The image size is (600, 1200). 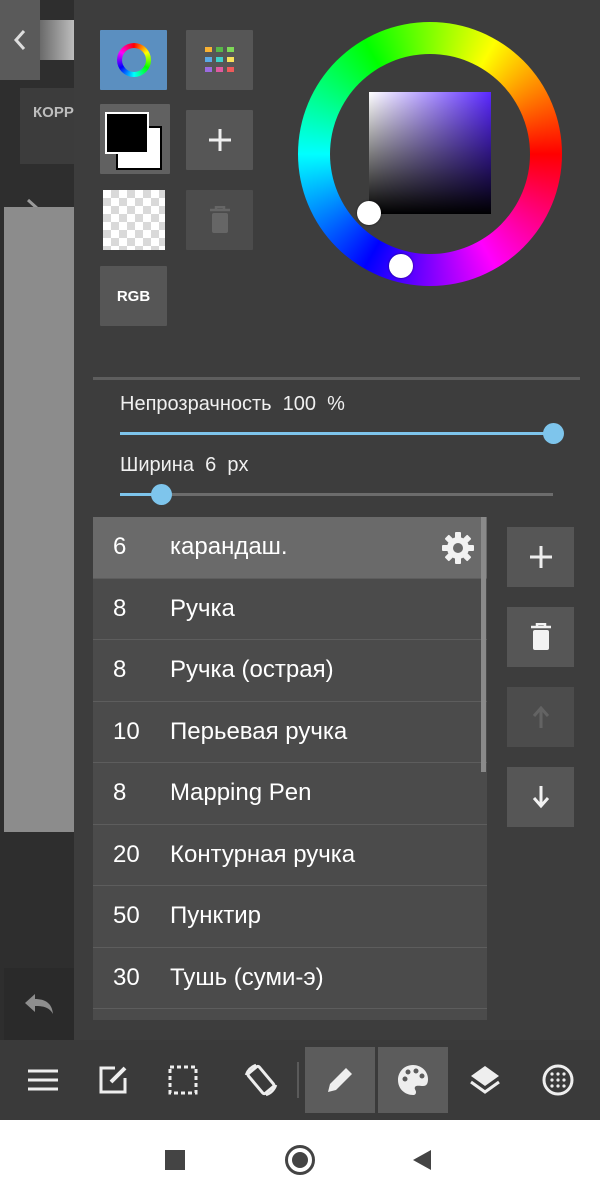 I want to click on transparency-checker, so click(x=133, y=220).